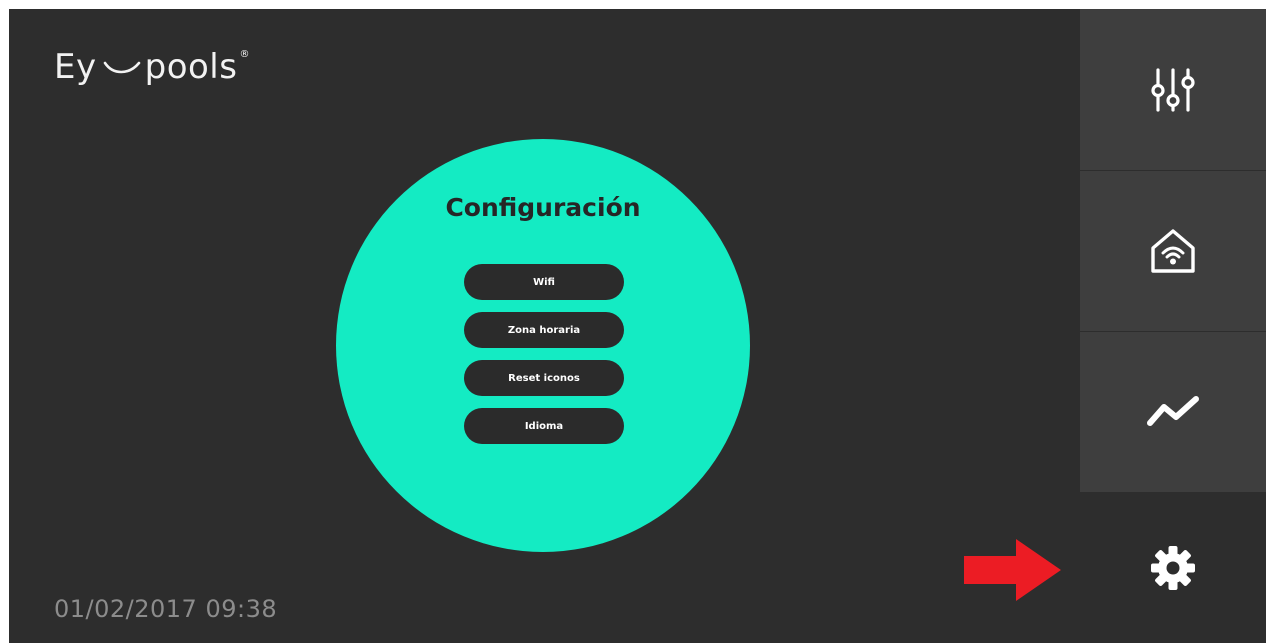 Image resolution: width=1272 pixels, height=643 pixels. I want to click on gear-icon, so click(1173, 568).